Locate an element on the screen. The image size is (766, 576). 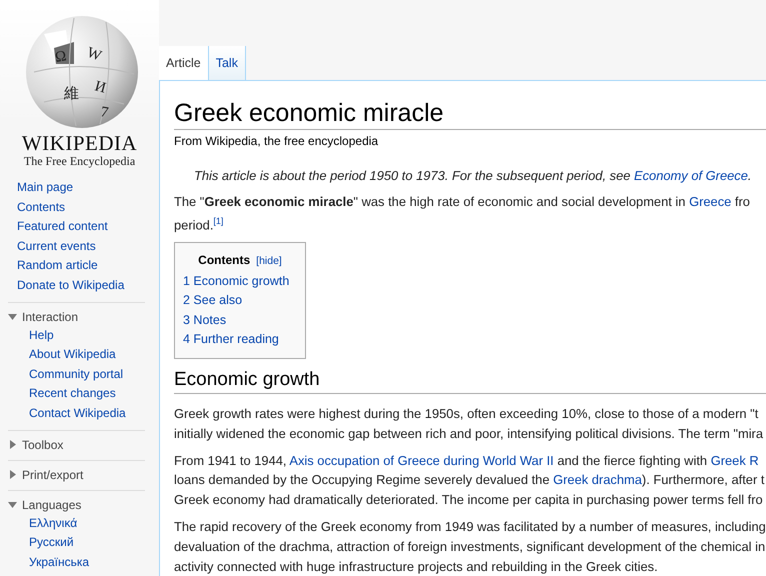
nav-link: Featured content is located at coordinates (88, 227).